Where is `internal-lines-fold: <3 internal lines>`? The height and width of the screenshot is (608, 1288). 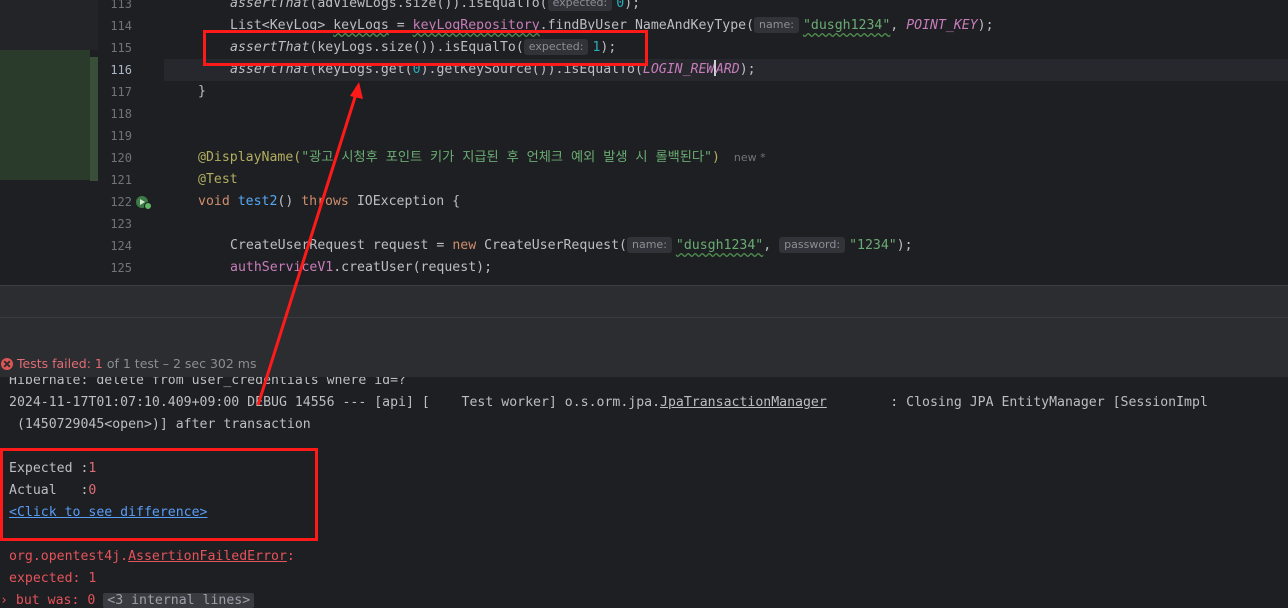
internal-lines-fold: <3 internal lines> is located at coordinates (179, 600).